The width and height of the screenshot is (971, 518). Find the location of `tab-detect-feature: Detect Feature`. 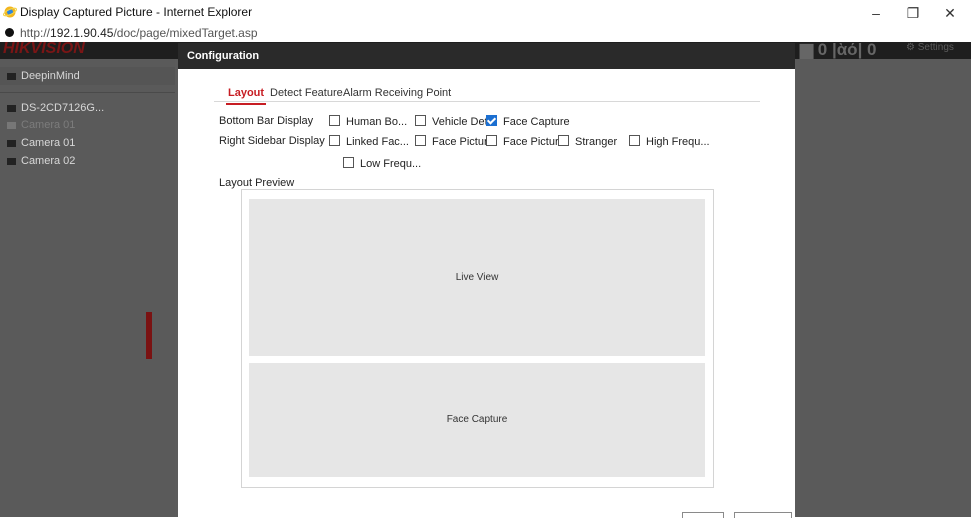

tab-detect-feature: Detect Feature is located at coordinates (306, 95).